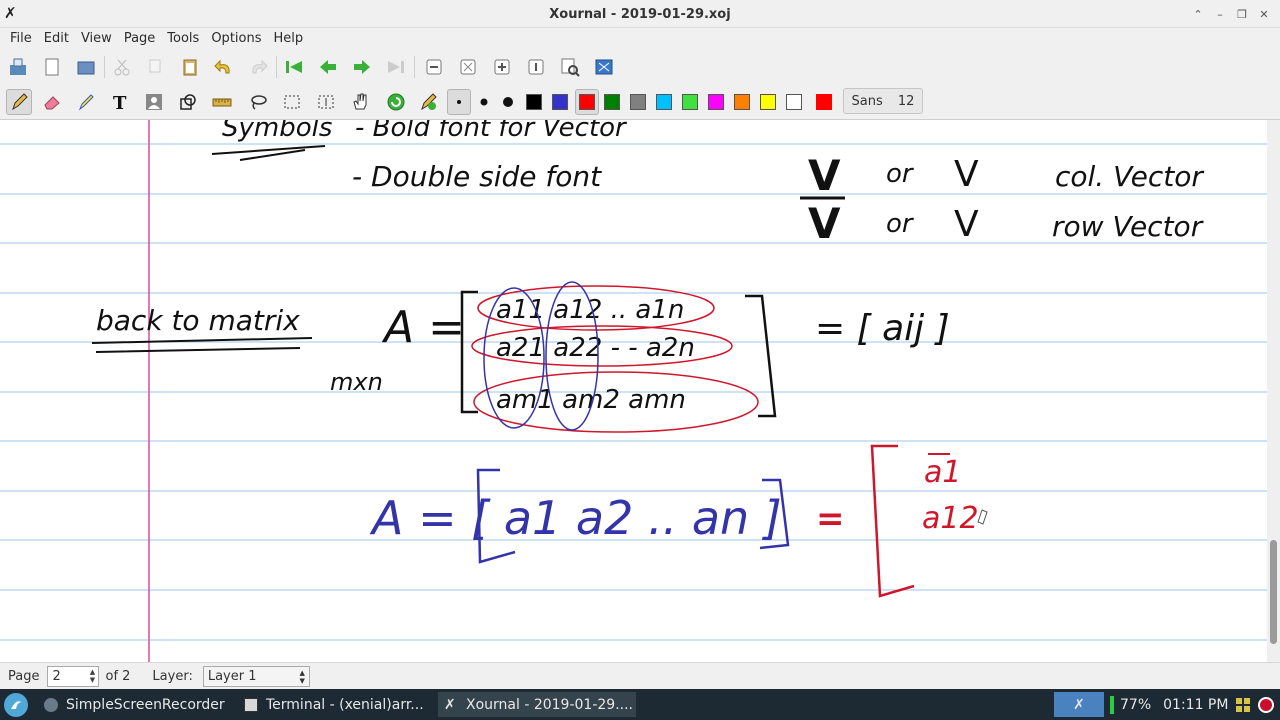 This screenshot has width=1280, height=720. I want to click on previous-page-icon, so click(328, 67).